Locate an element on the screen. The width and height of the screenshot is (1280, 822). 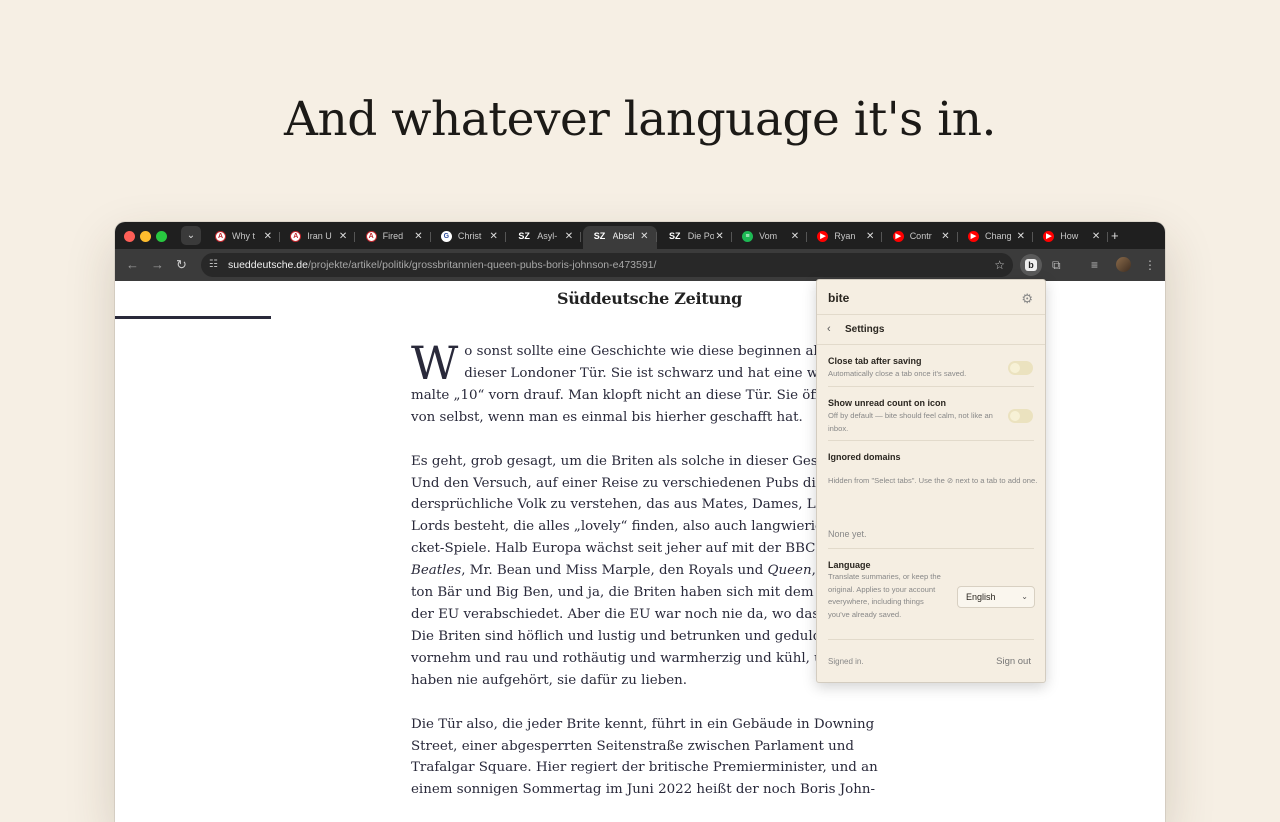
close-tab-toggle is located at coordinates (1020, 368).